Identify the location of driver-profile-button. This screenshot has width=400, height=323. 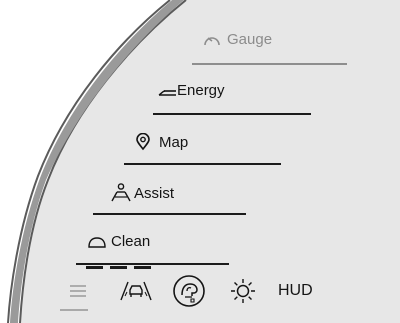
(189, 293).